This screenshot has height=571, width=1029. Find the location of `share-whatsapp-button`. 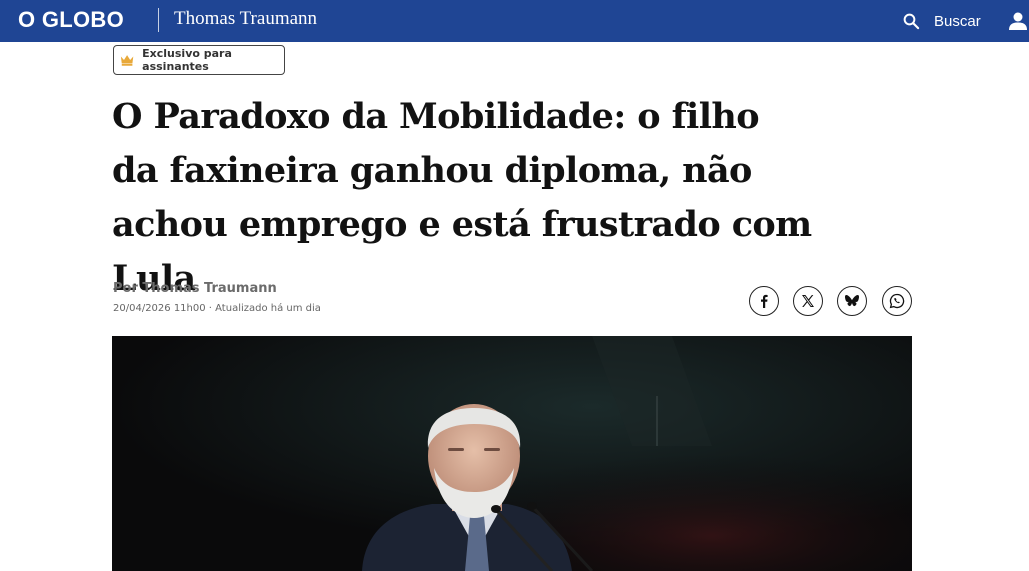

share-whatsapp-button is located at coordinates (897, 301).